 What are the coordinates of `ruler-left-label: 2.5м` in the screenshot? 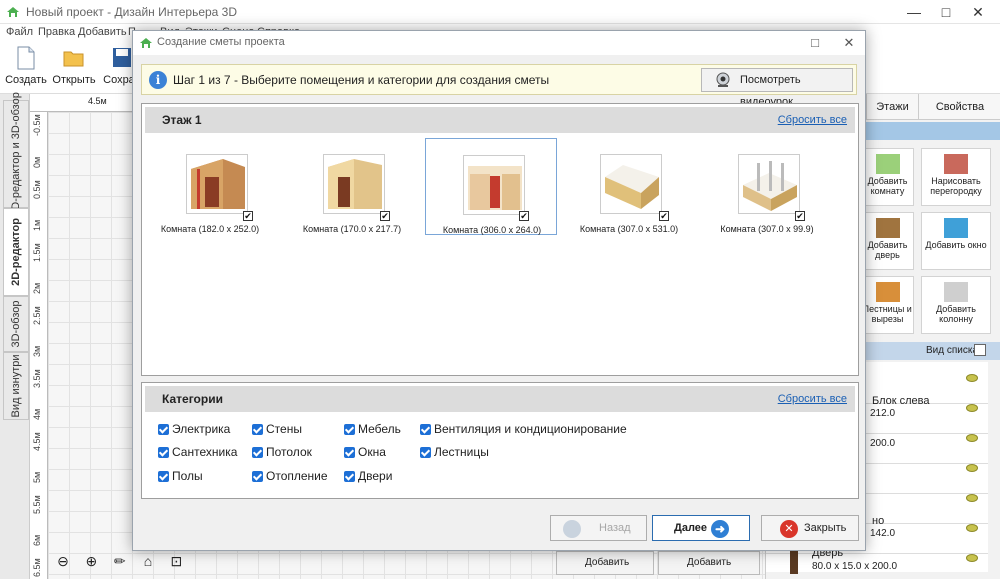 It's located at (37, 315).